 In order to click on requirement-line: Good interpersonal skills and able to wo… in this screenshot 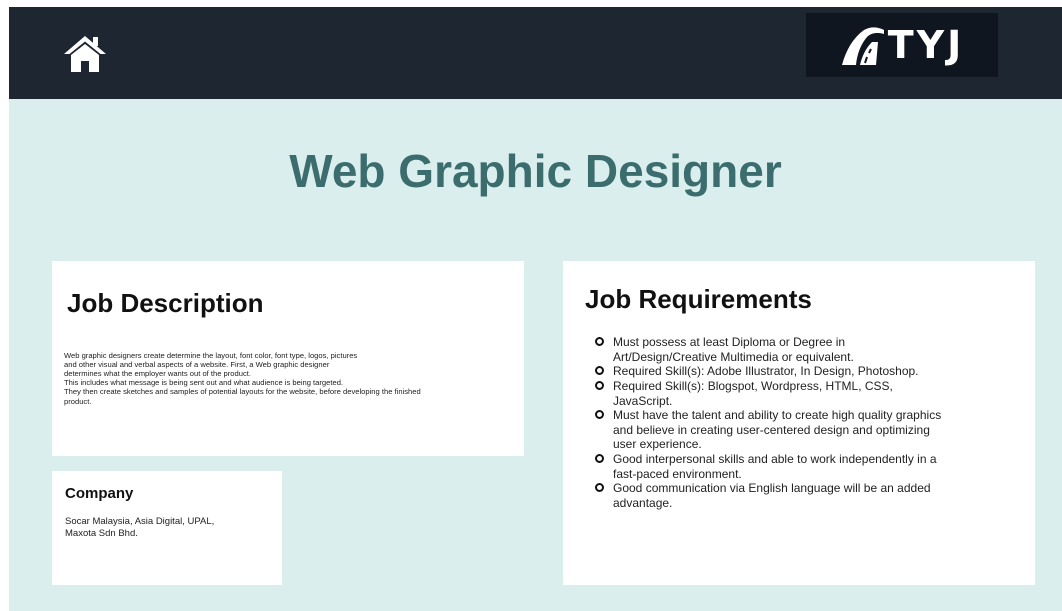, I will do `click(775, 459)`.